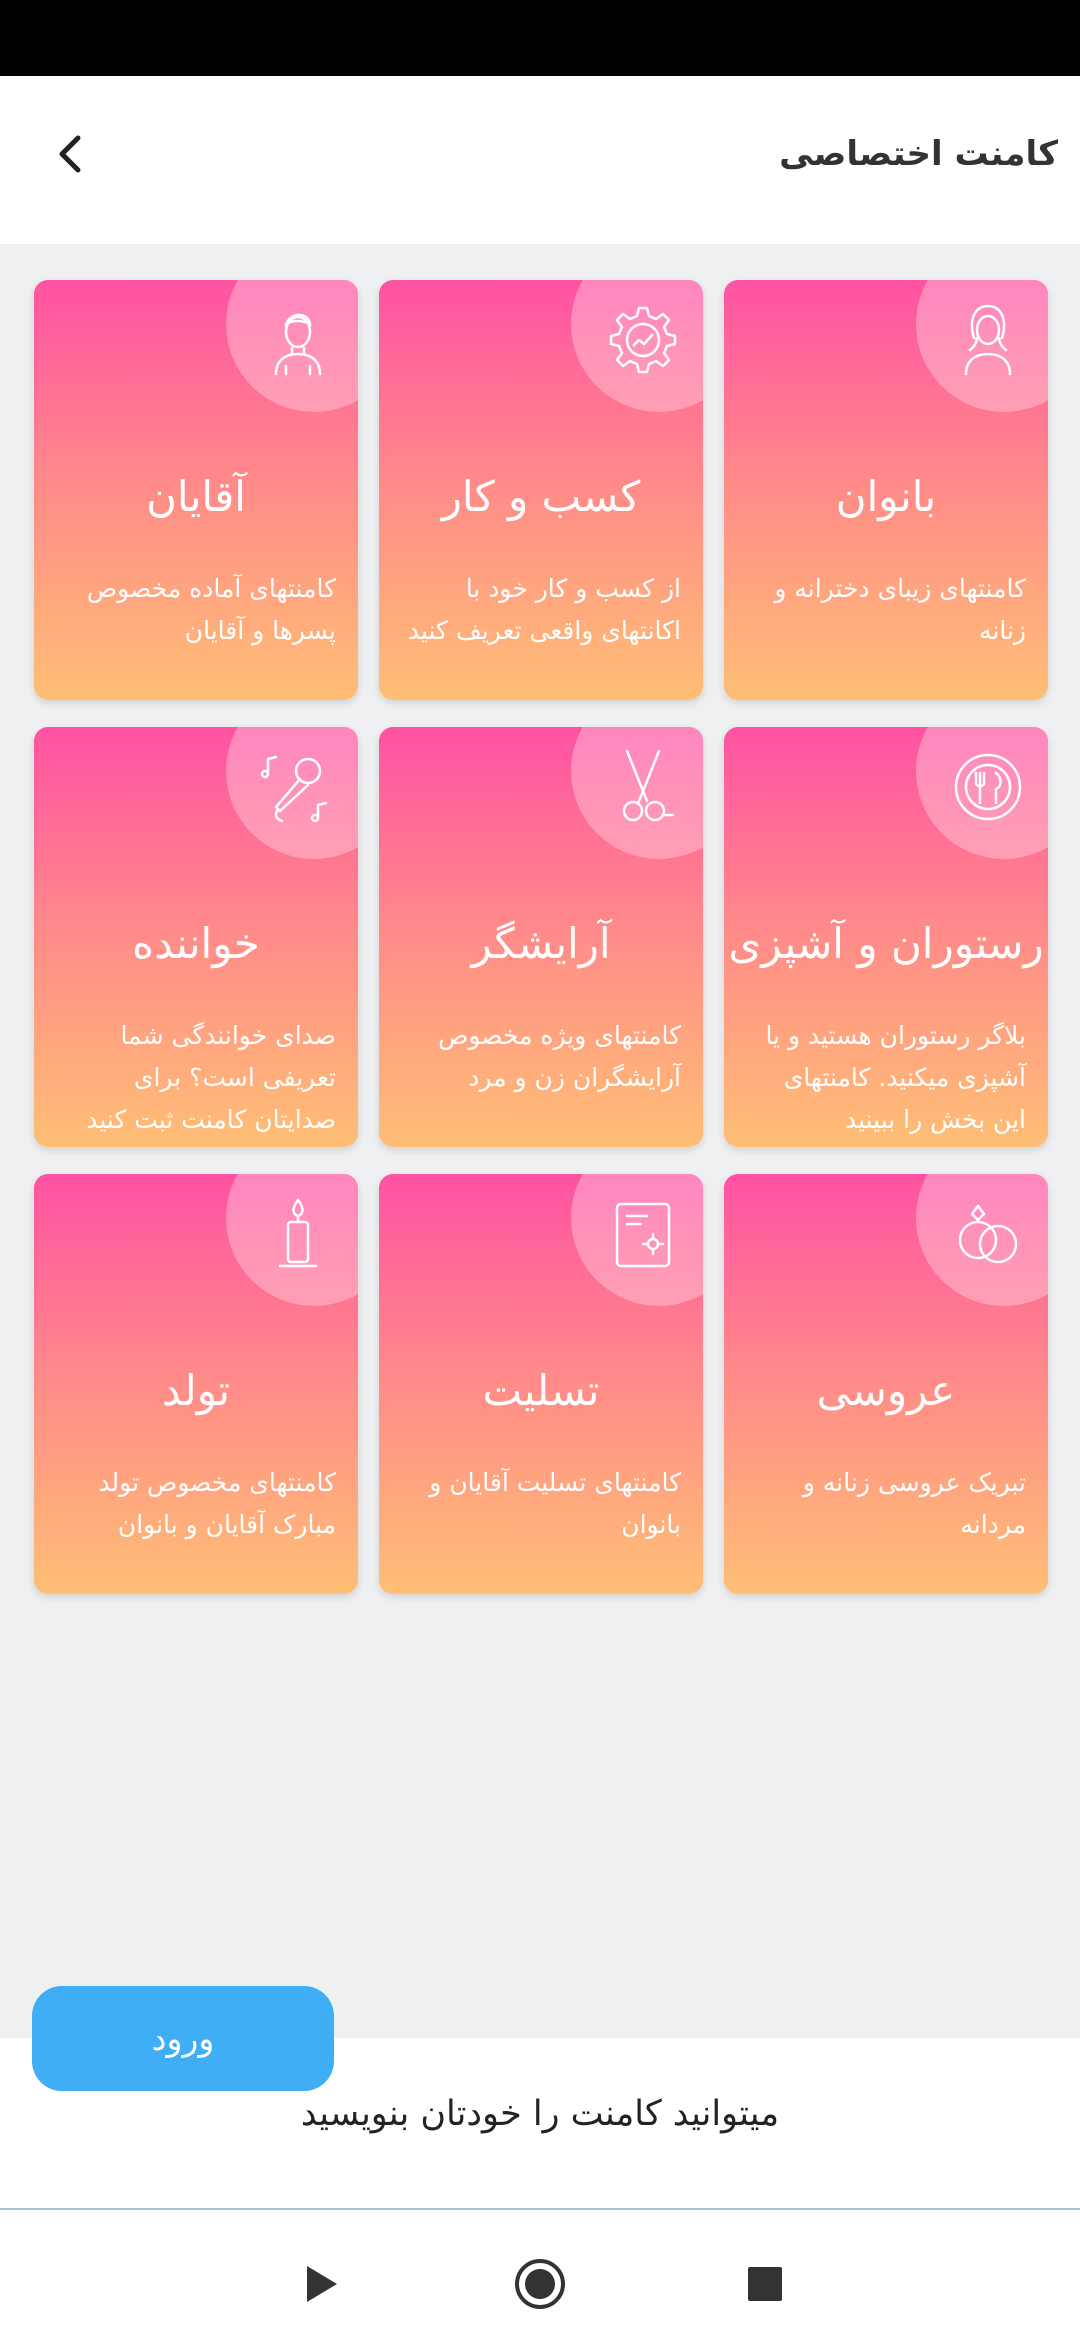 Image resolution: width=1080 pixels, height=2340 pixels. I want to click on category-card-condolence: تسلیت کامنتهای تسلیت آقایان و بانوان, so click(541, 1384).